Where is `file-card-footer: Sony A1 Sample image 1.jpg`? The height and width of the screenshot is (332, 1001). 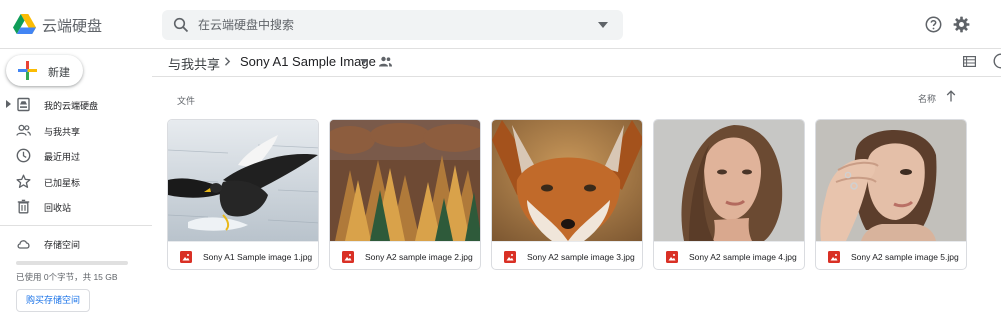
file-card-footer: Sony A1 Sample image 1.jpg is located at coordinates (243, 255).